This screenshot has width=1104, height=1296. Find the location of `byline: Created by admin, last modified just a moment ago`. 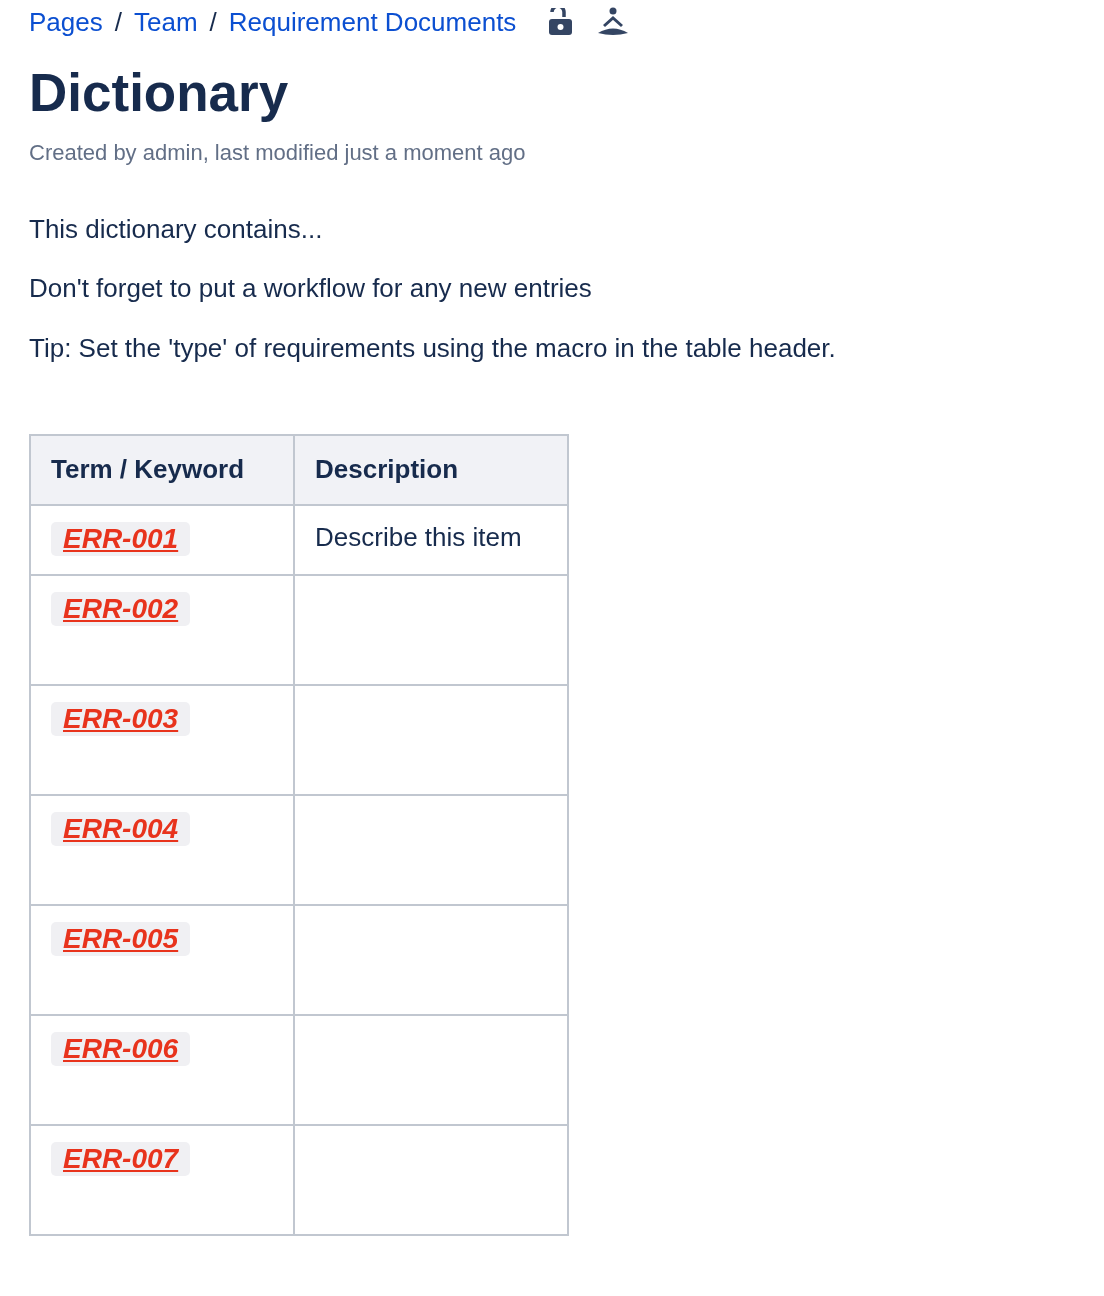

byline: Created by admin, last modified just a moment ago is located at coordinates (278, 153).